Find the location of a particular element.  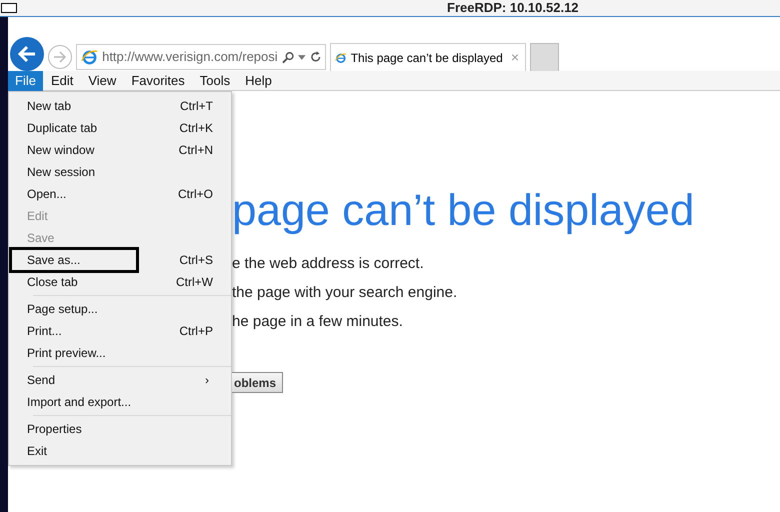

menu-item: Send › is located at coordinates (120, 380).